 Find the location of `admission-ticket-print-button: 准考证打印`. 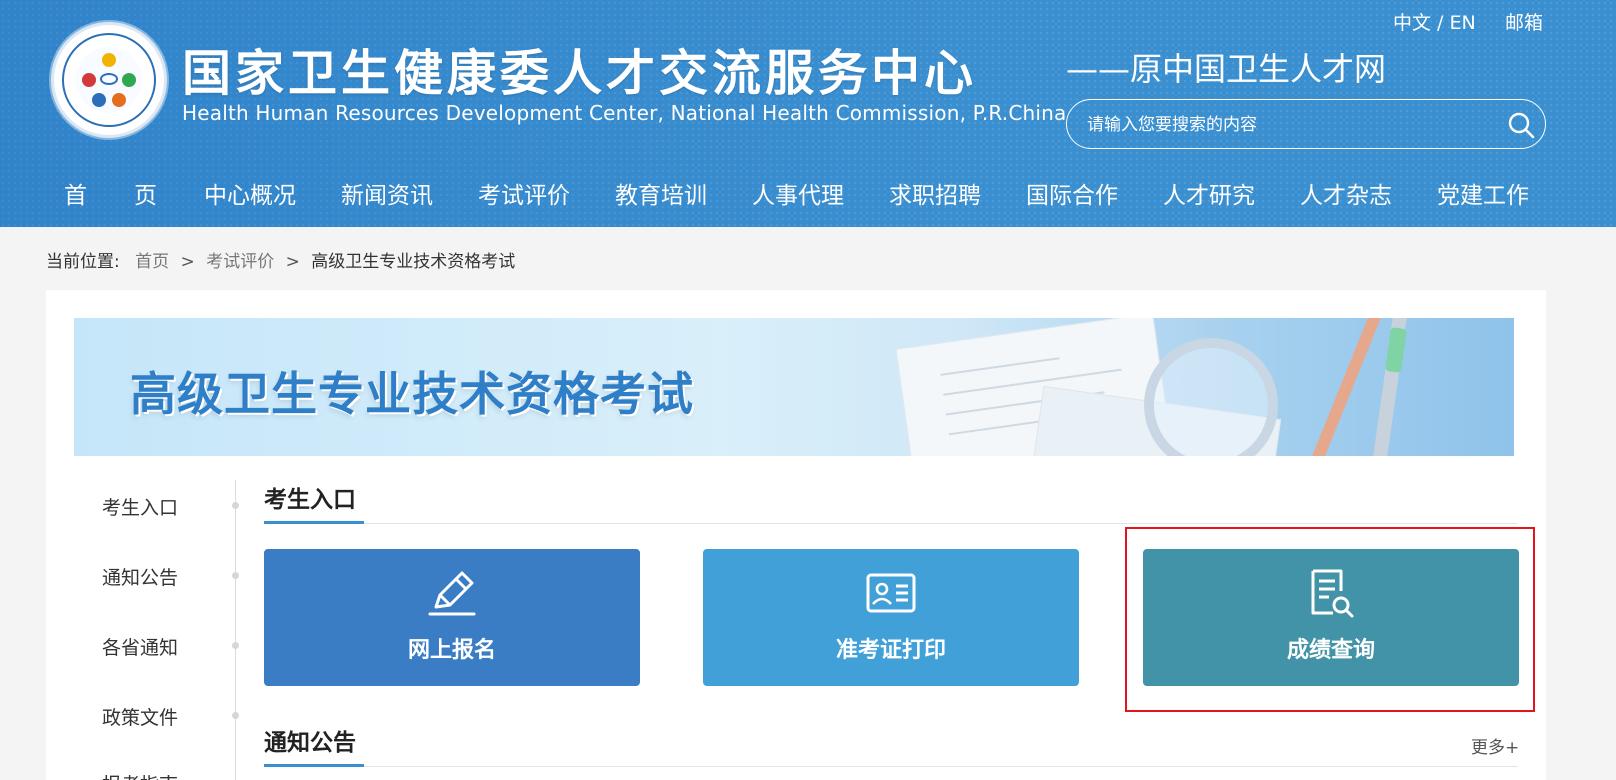

admission-ticket-print-button: 准考证打印 is located at coordinates (891, 617).